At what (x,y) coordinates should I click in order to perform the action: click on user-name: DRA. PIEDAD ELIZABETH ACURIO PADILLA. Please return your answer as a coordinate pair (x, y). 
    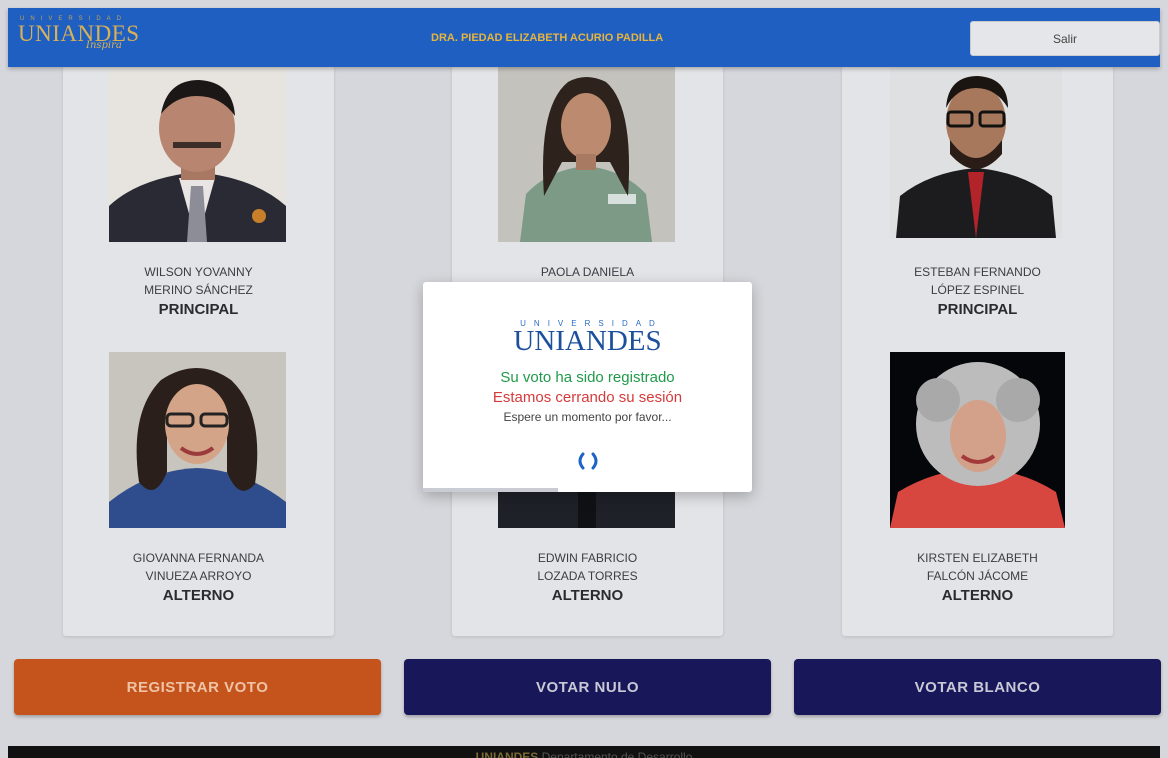
    Looking at the image, I should click on (547, 38).